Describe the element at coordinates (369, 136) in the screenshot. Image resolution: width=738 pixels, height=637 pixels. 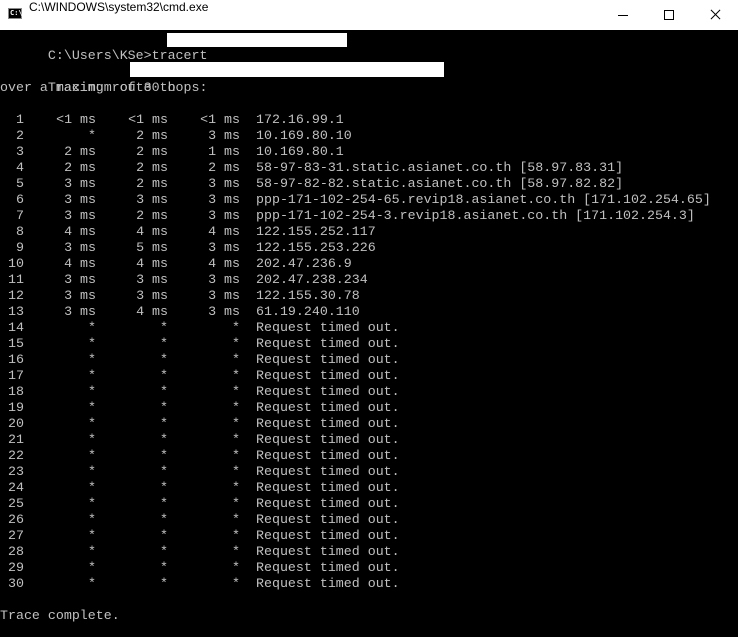
I see `hop-row: 2 * 2 ms 3 ms 10.169.80.10` at that location.